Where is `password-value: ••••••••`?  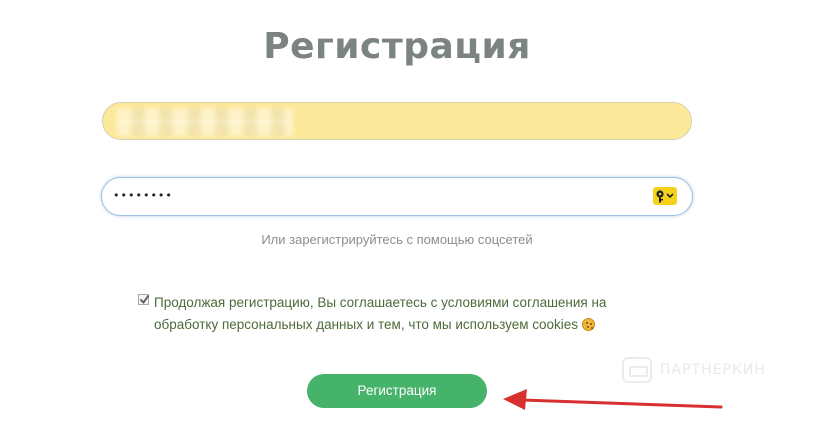 password-value: •••••••• is located at coordinates (143, 195).